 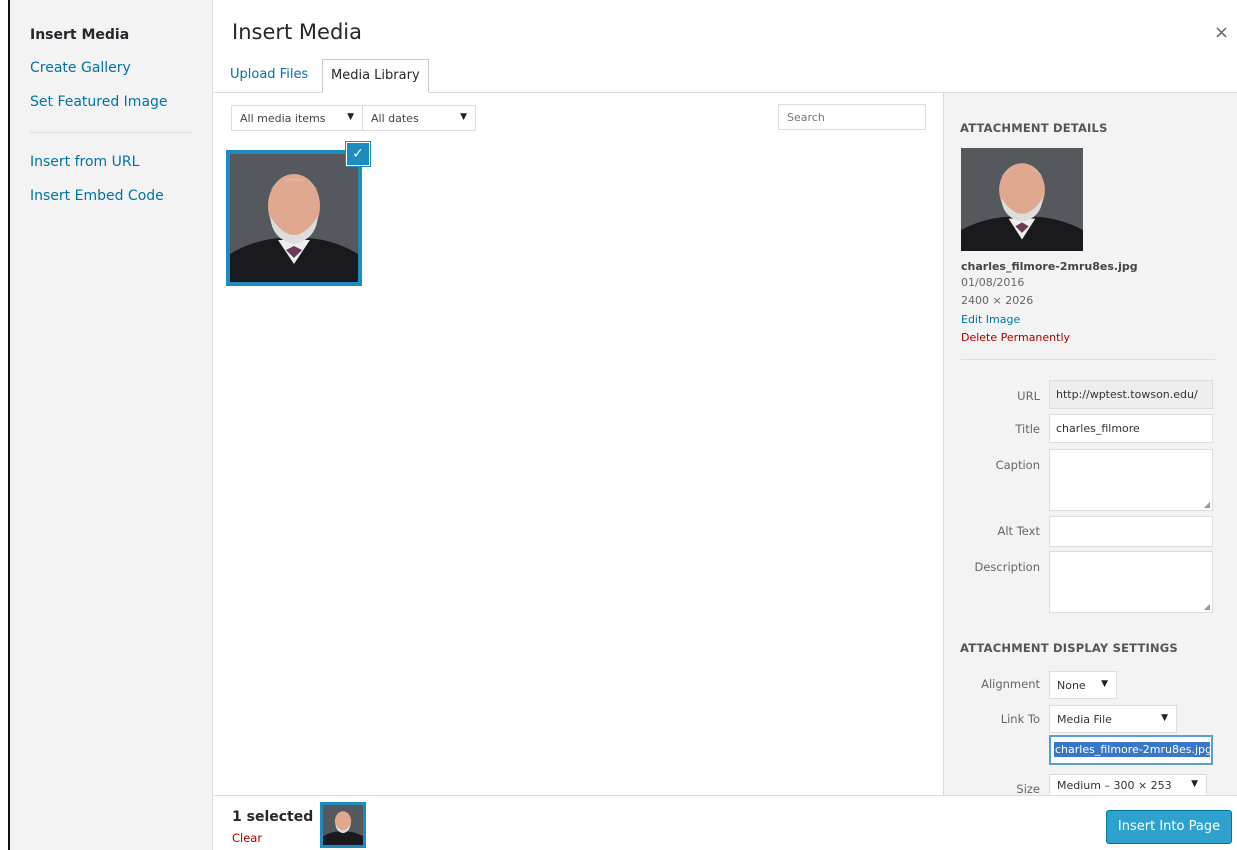 I want to click on link-to-select-value: Media File, so click(x=1084, y=719).